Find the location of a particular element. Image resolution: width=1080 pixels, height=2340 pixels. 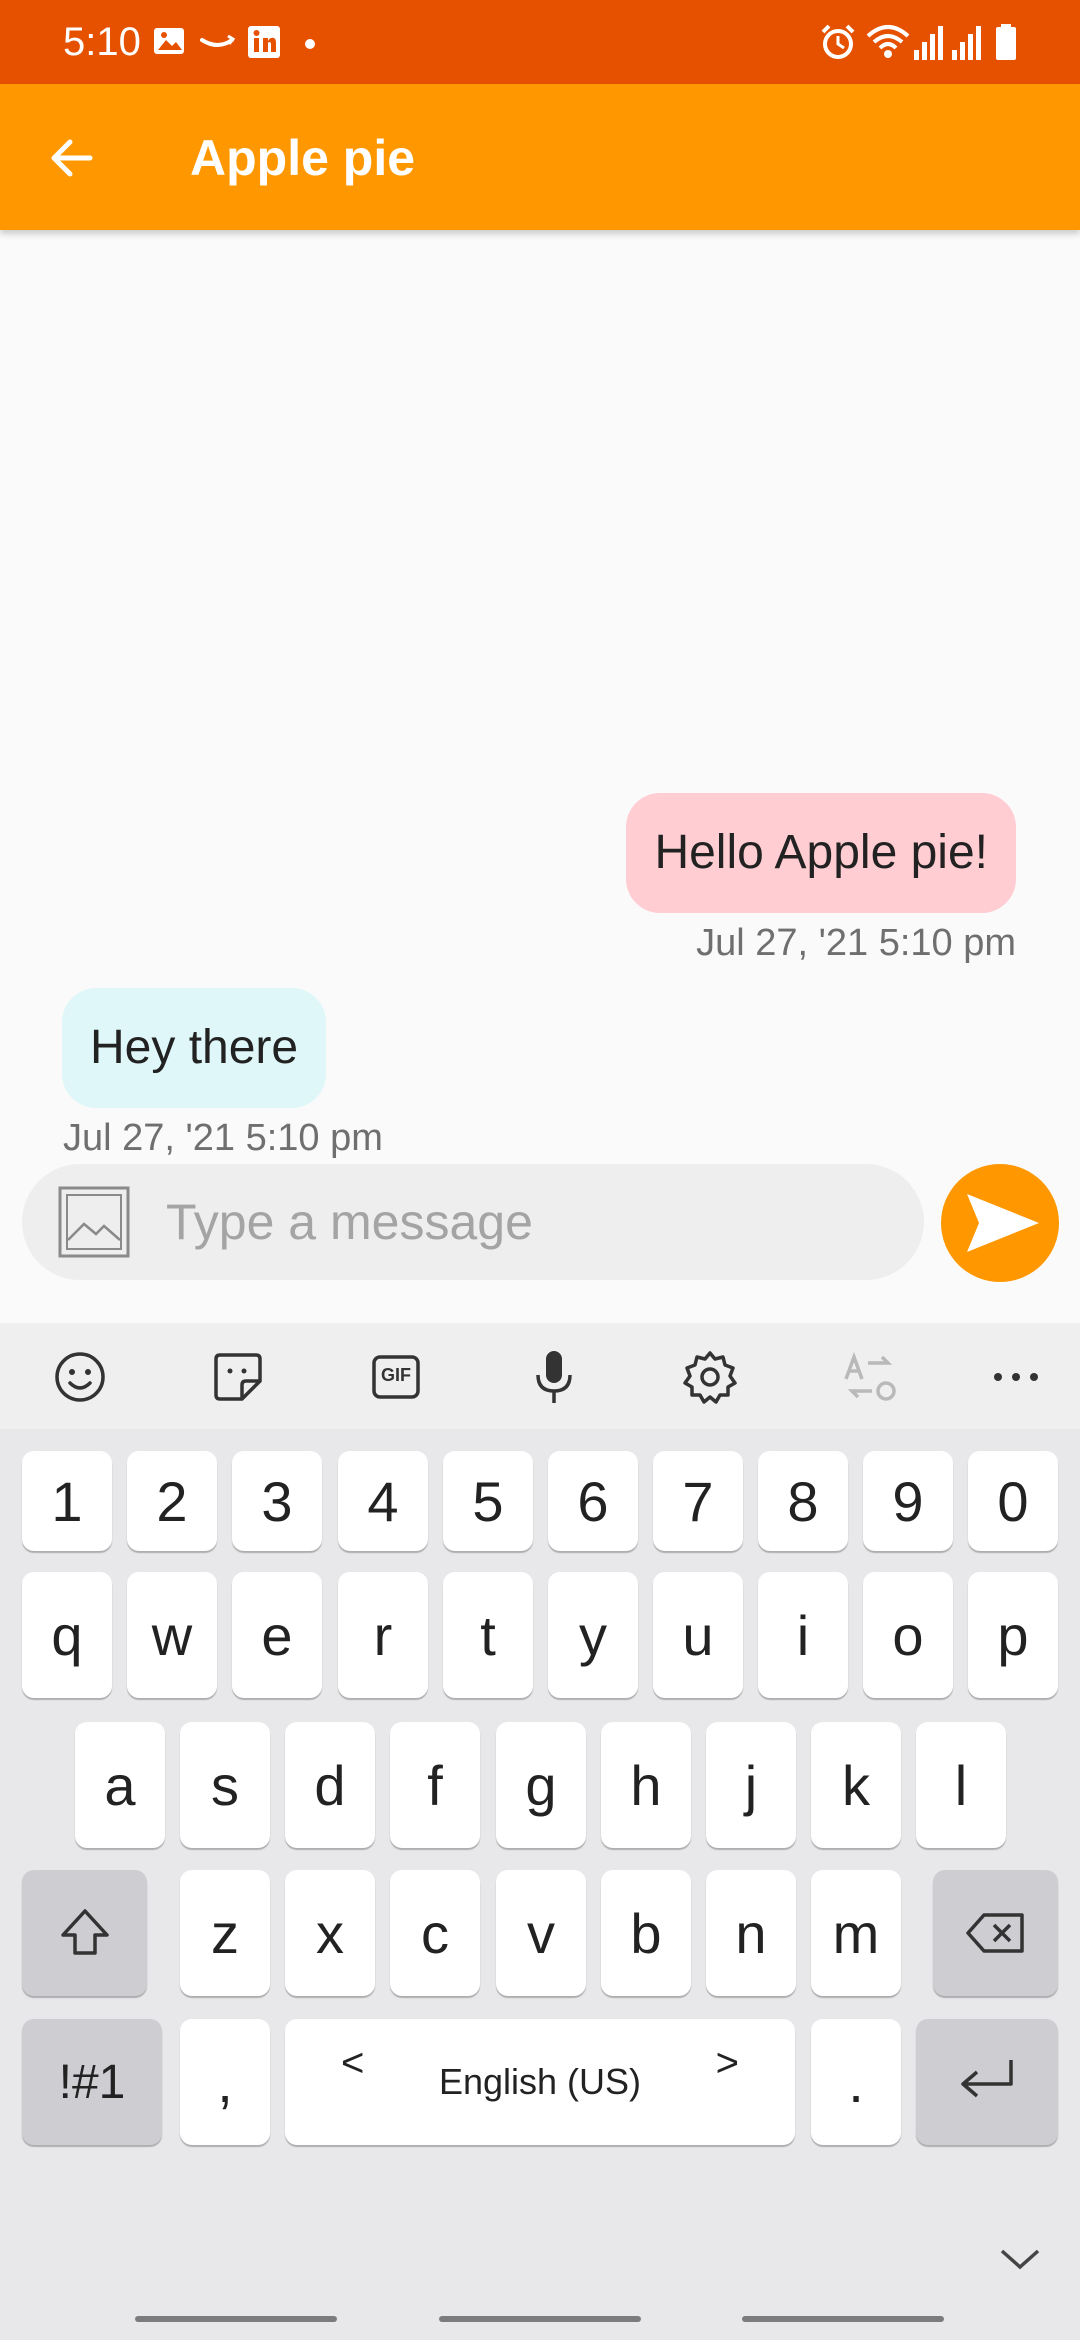

shift-key is located at coordinates (84, 1933).